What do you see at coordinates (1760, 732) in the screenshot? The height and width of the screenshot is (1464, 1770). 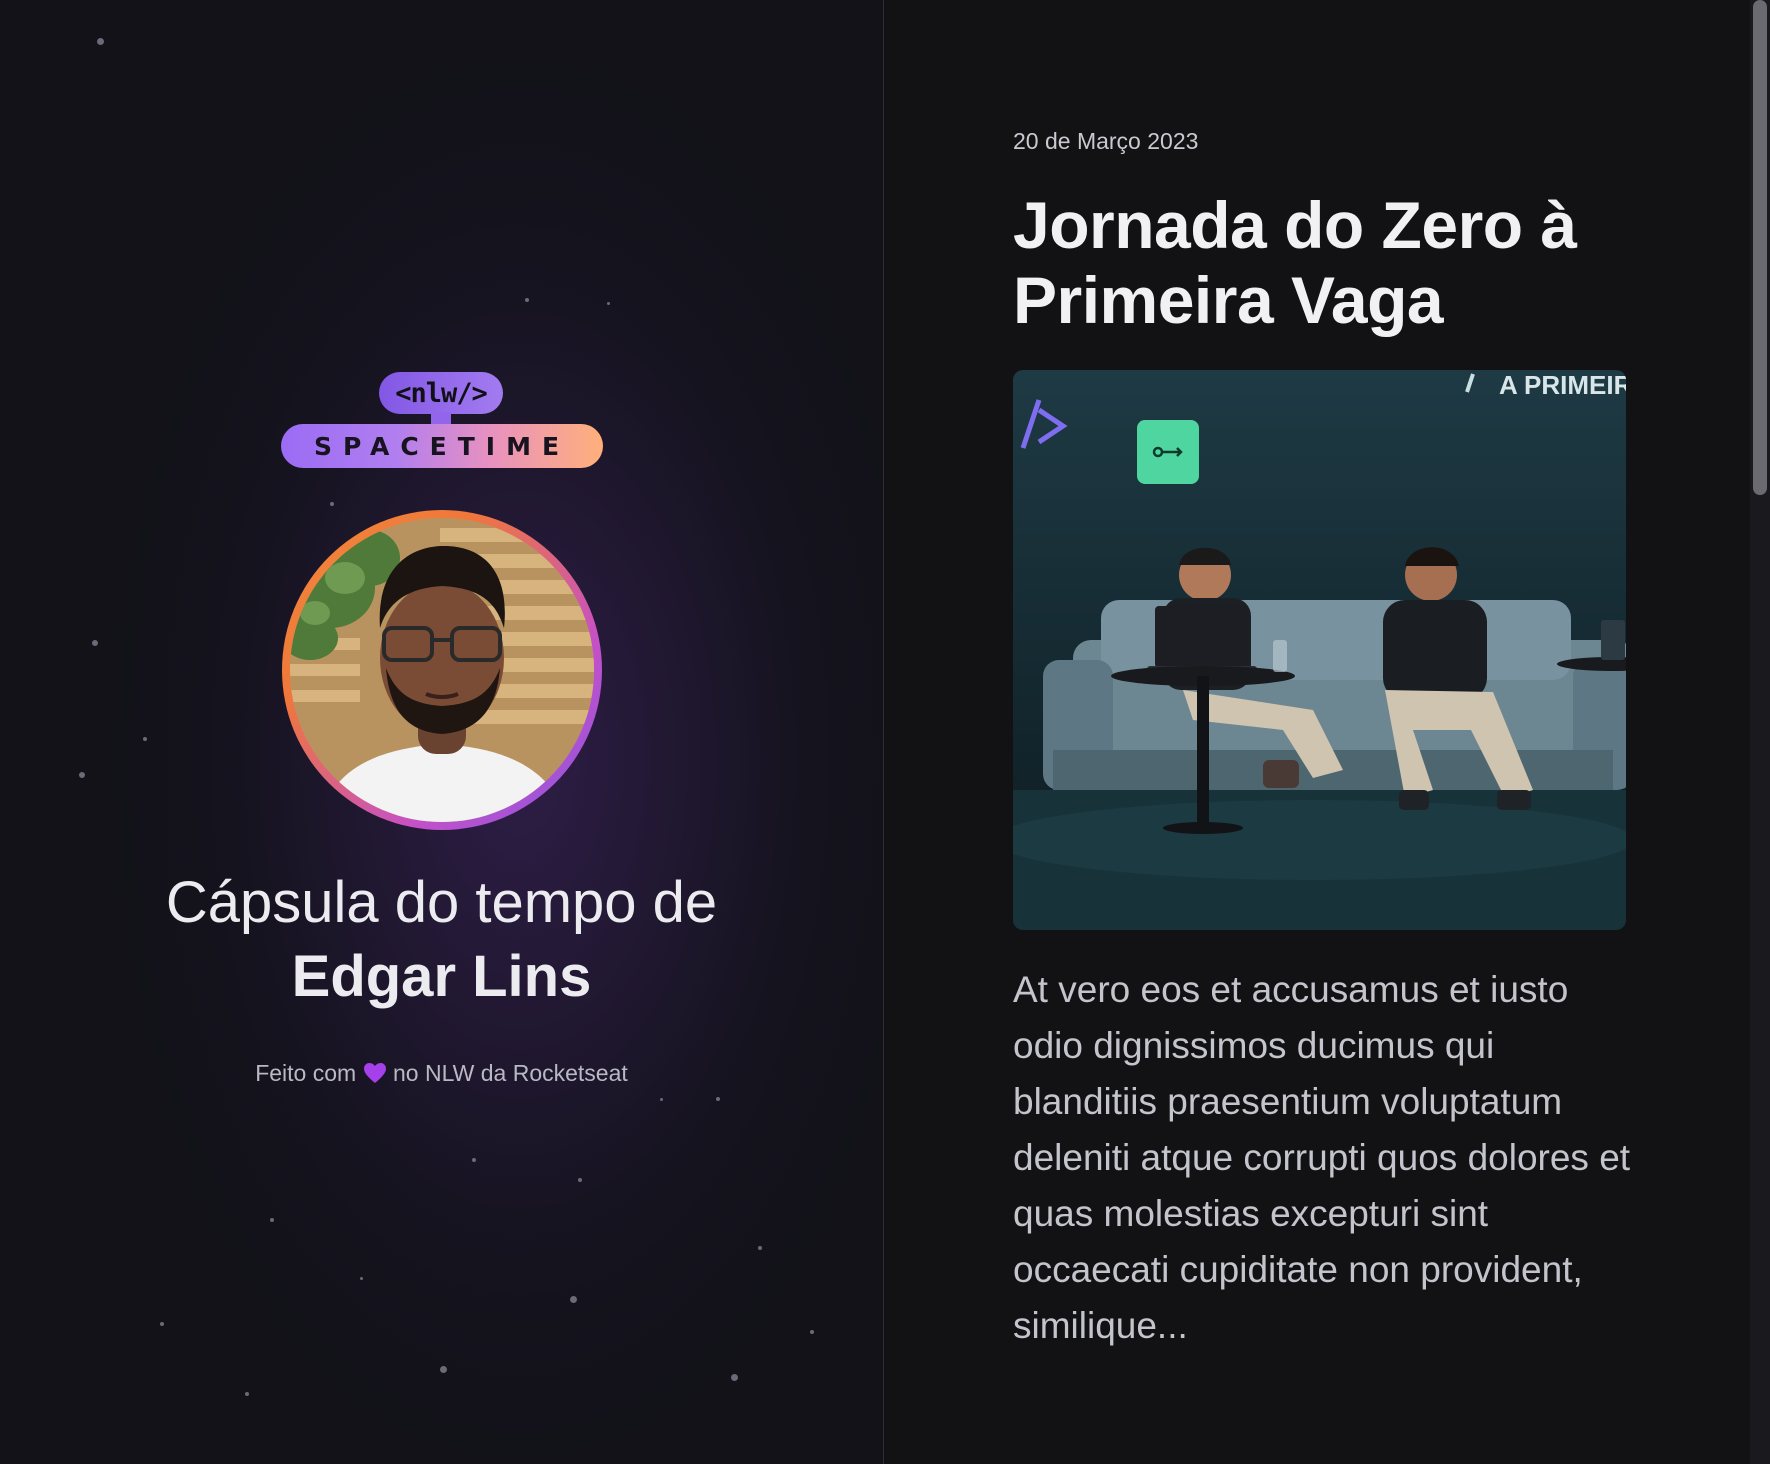 I see `scrollbar` at bounding box center [1760, 732].